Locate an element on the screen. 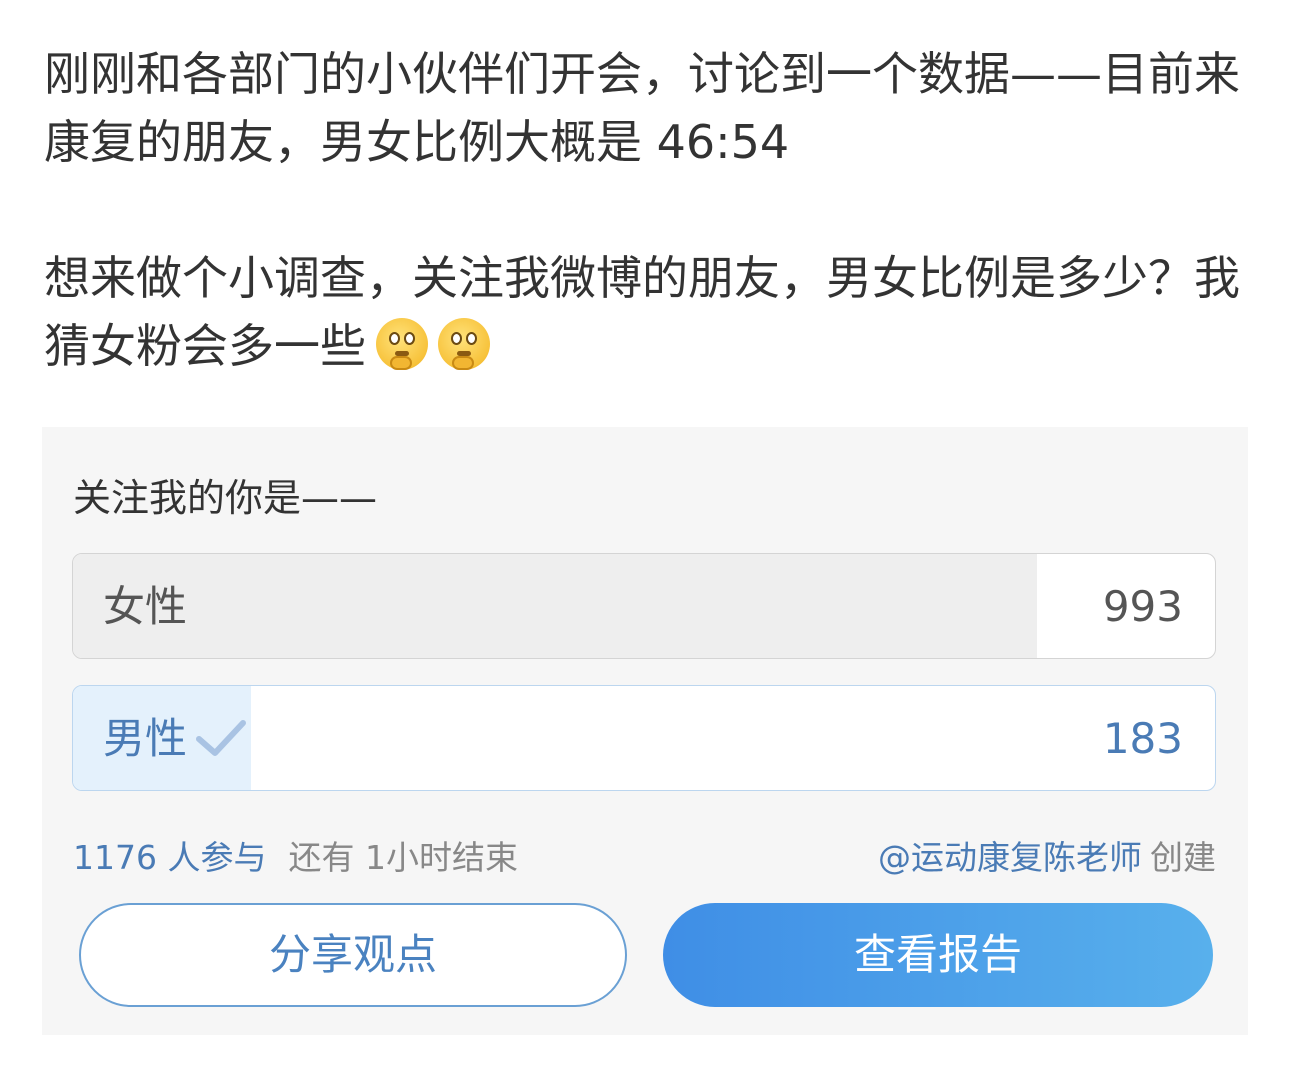 The height and width of the screenshot is (1067, 1290). poll-option-female: 女性 993 is located at coordinates (644, 606).